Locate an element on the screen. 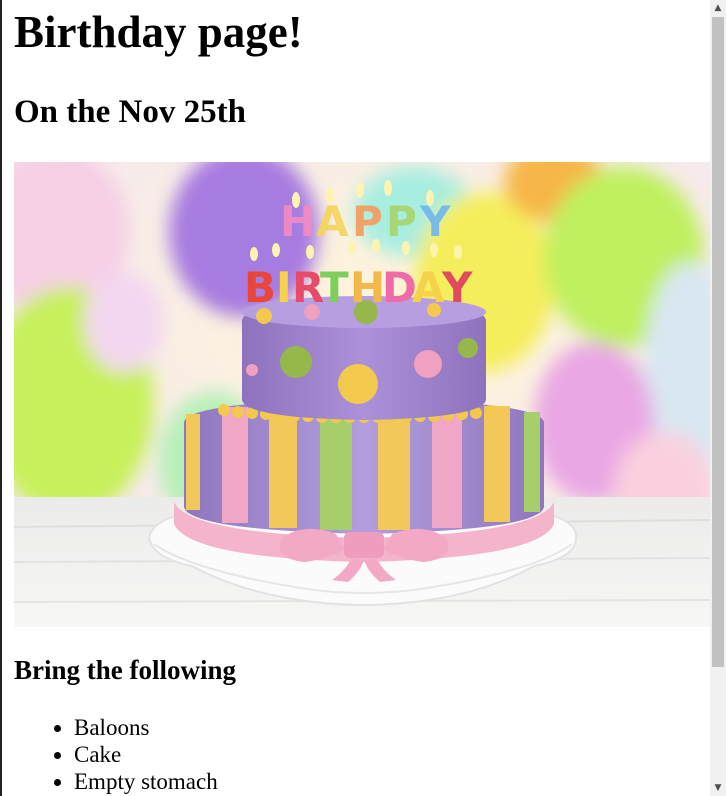  list-heading: Bring the following is located at coordinates (125, 670).